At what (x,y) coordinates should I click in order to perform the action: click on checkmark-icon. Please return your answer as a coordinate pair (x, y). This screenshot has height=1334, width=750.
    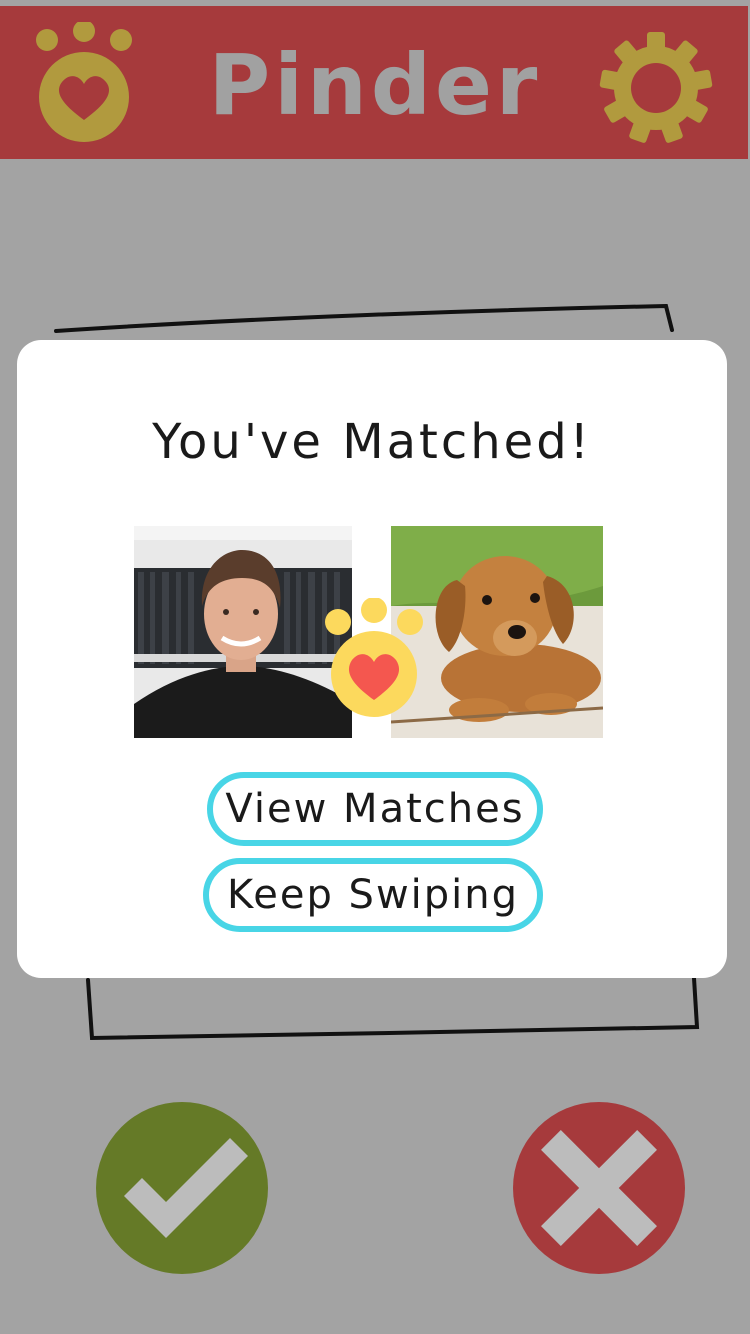
    Looking at the image, I should click on (186, 1188).